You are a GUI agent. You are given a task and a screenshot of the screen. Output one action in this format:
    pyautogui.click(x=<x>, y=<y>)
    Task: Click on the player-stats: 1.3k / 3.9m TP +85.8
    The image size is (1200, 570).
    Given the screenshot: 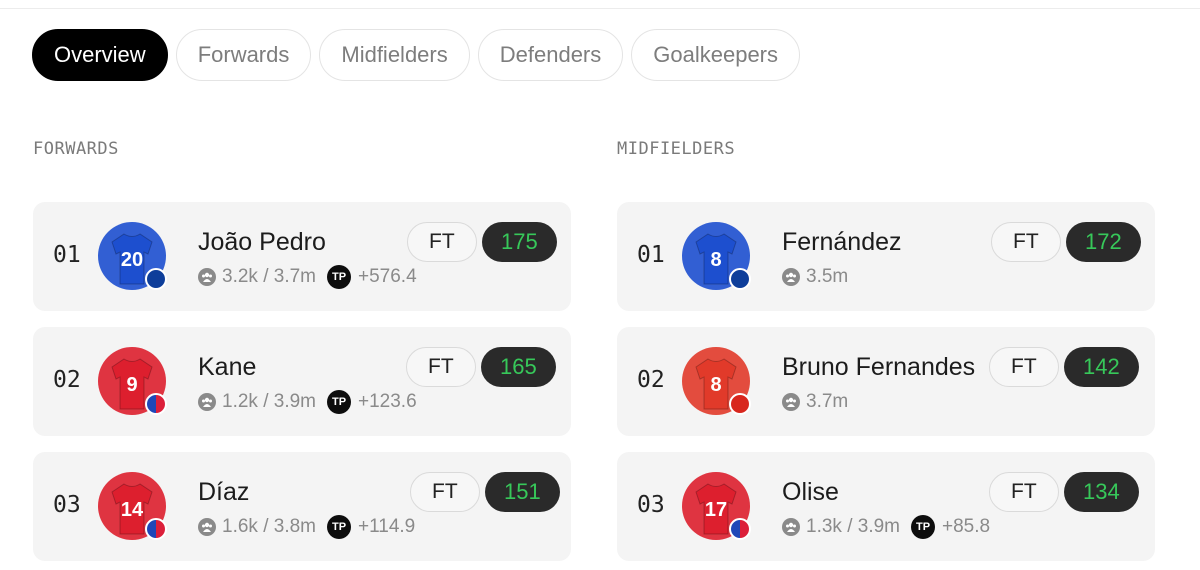 What is the action you would take?
    pyautogui.click(x=886, y=527)
    